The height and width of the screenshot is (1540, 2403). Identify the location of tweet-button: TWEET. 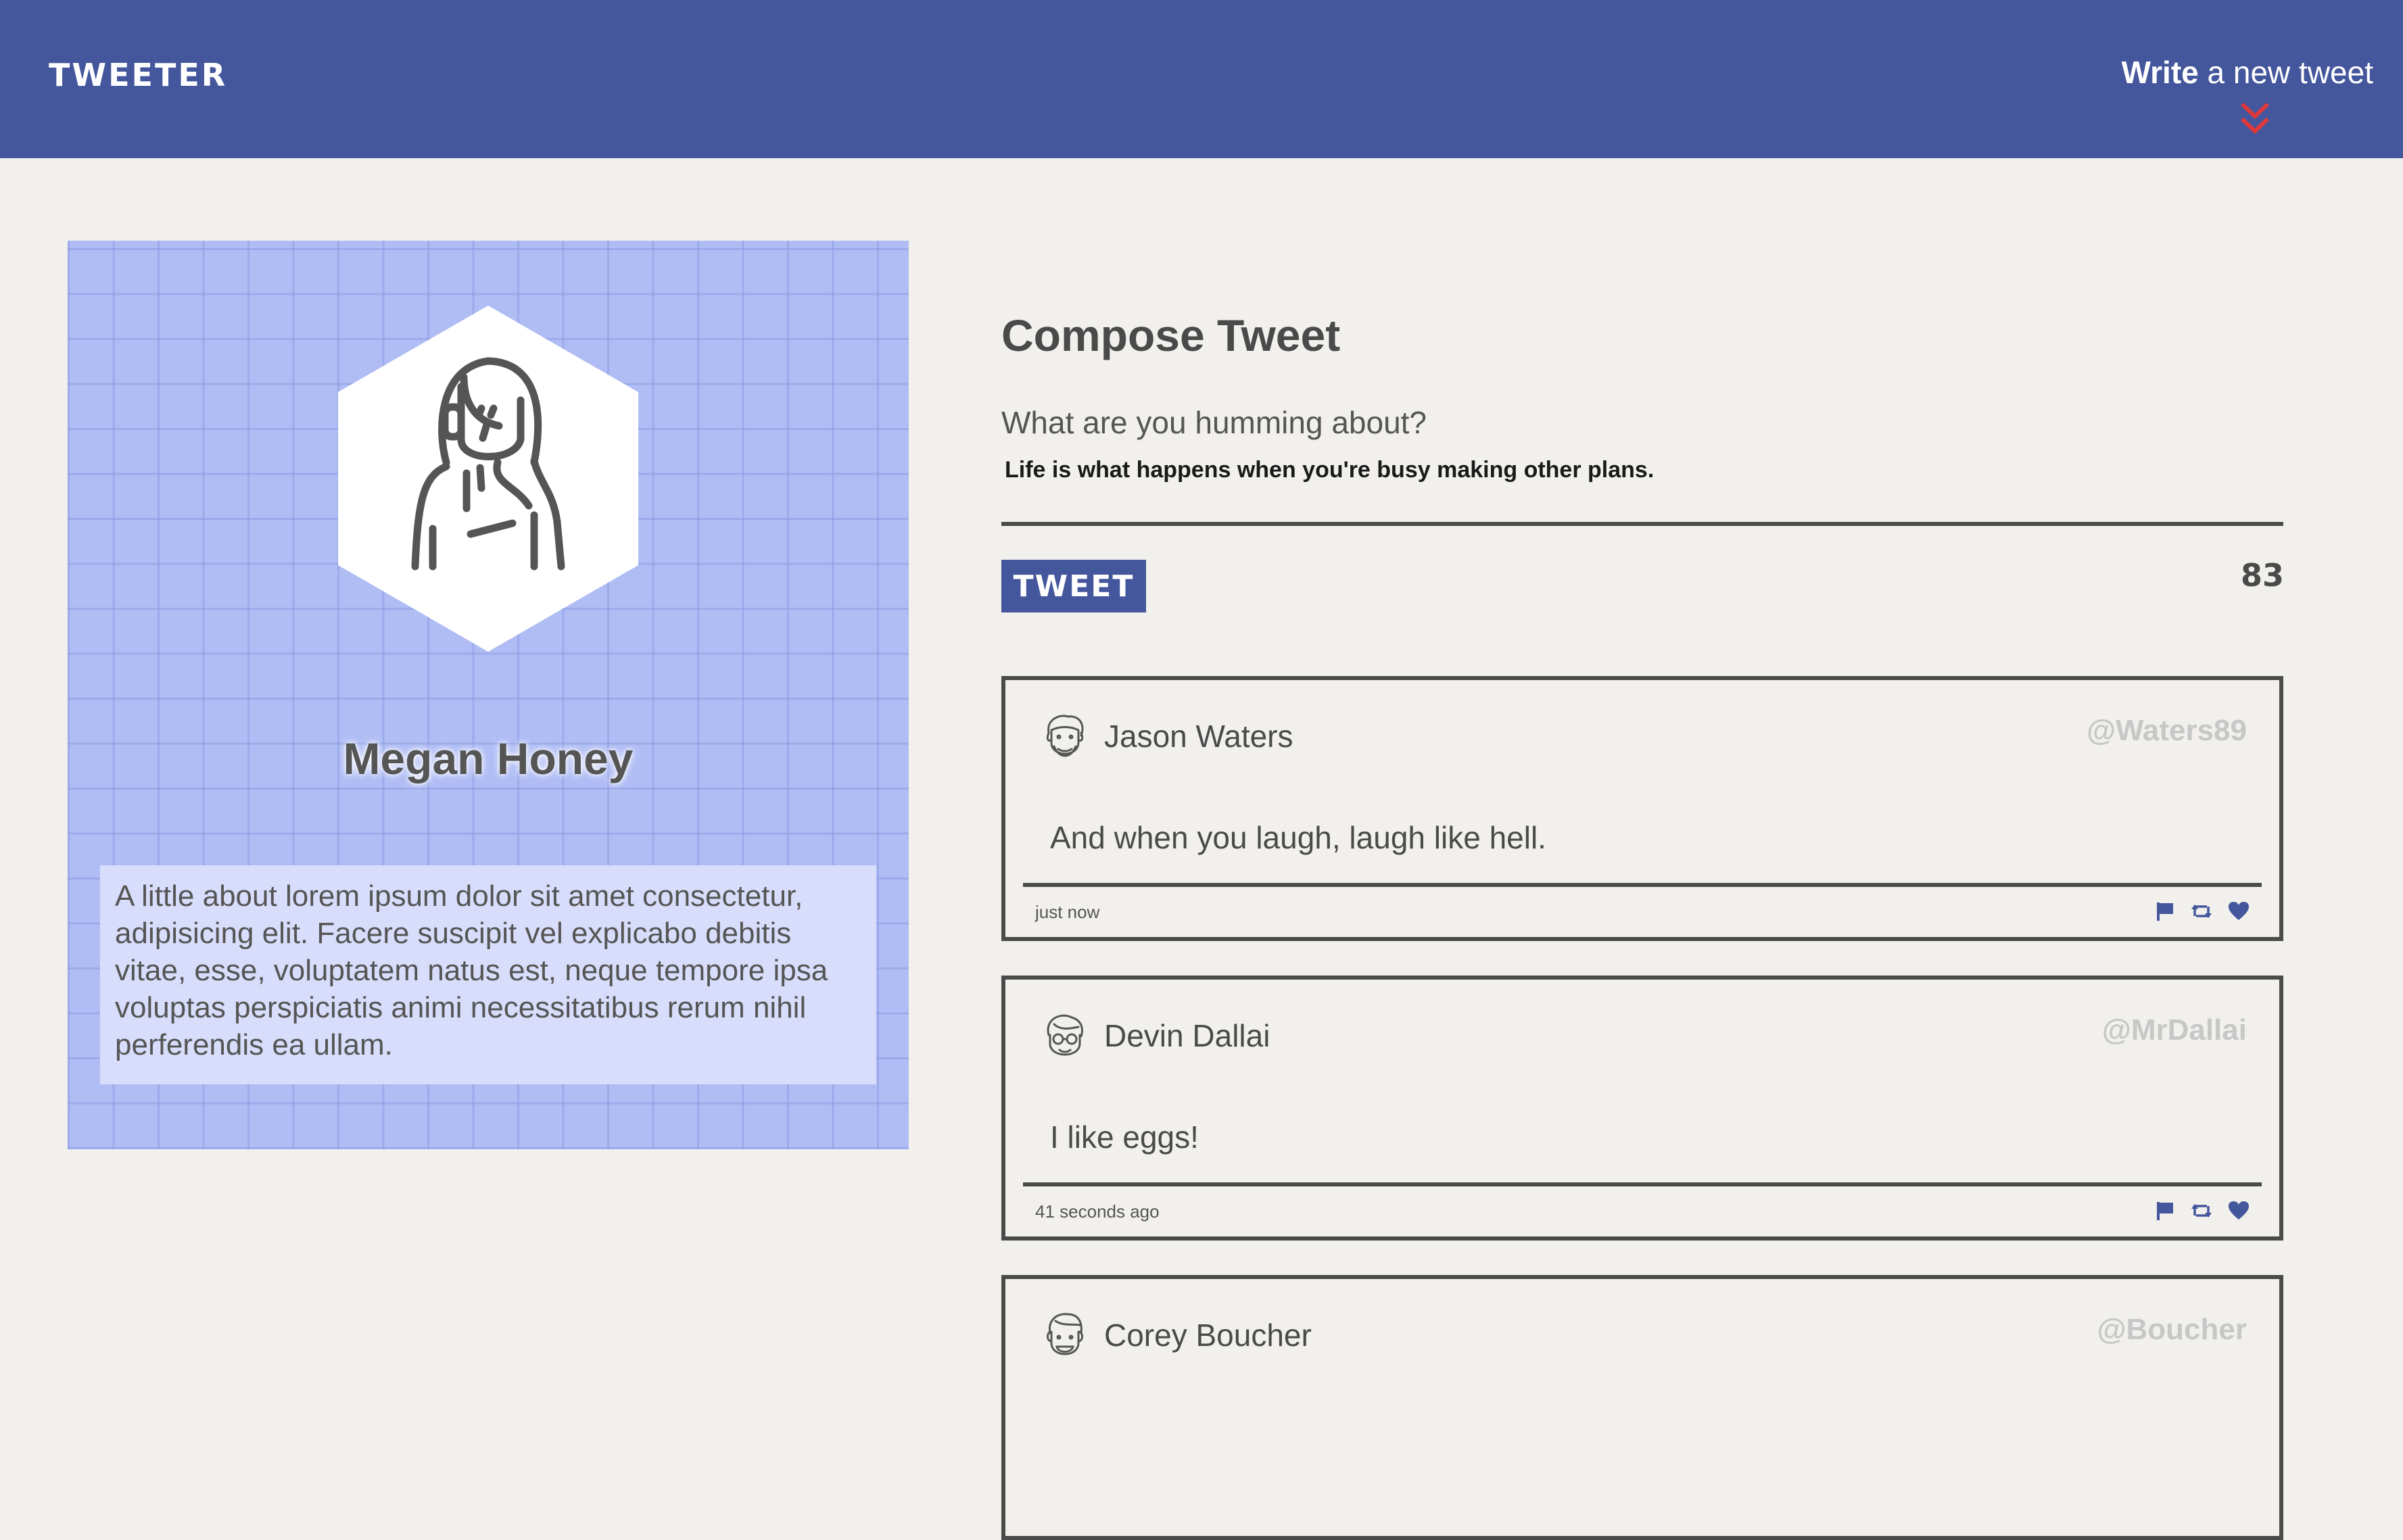
(1073, 586).